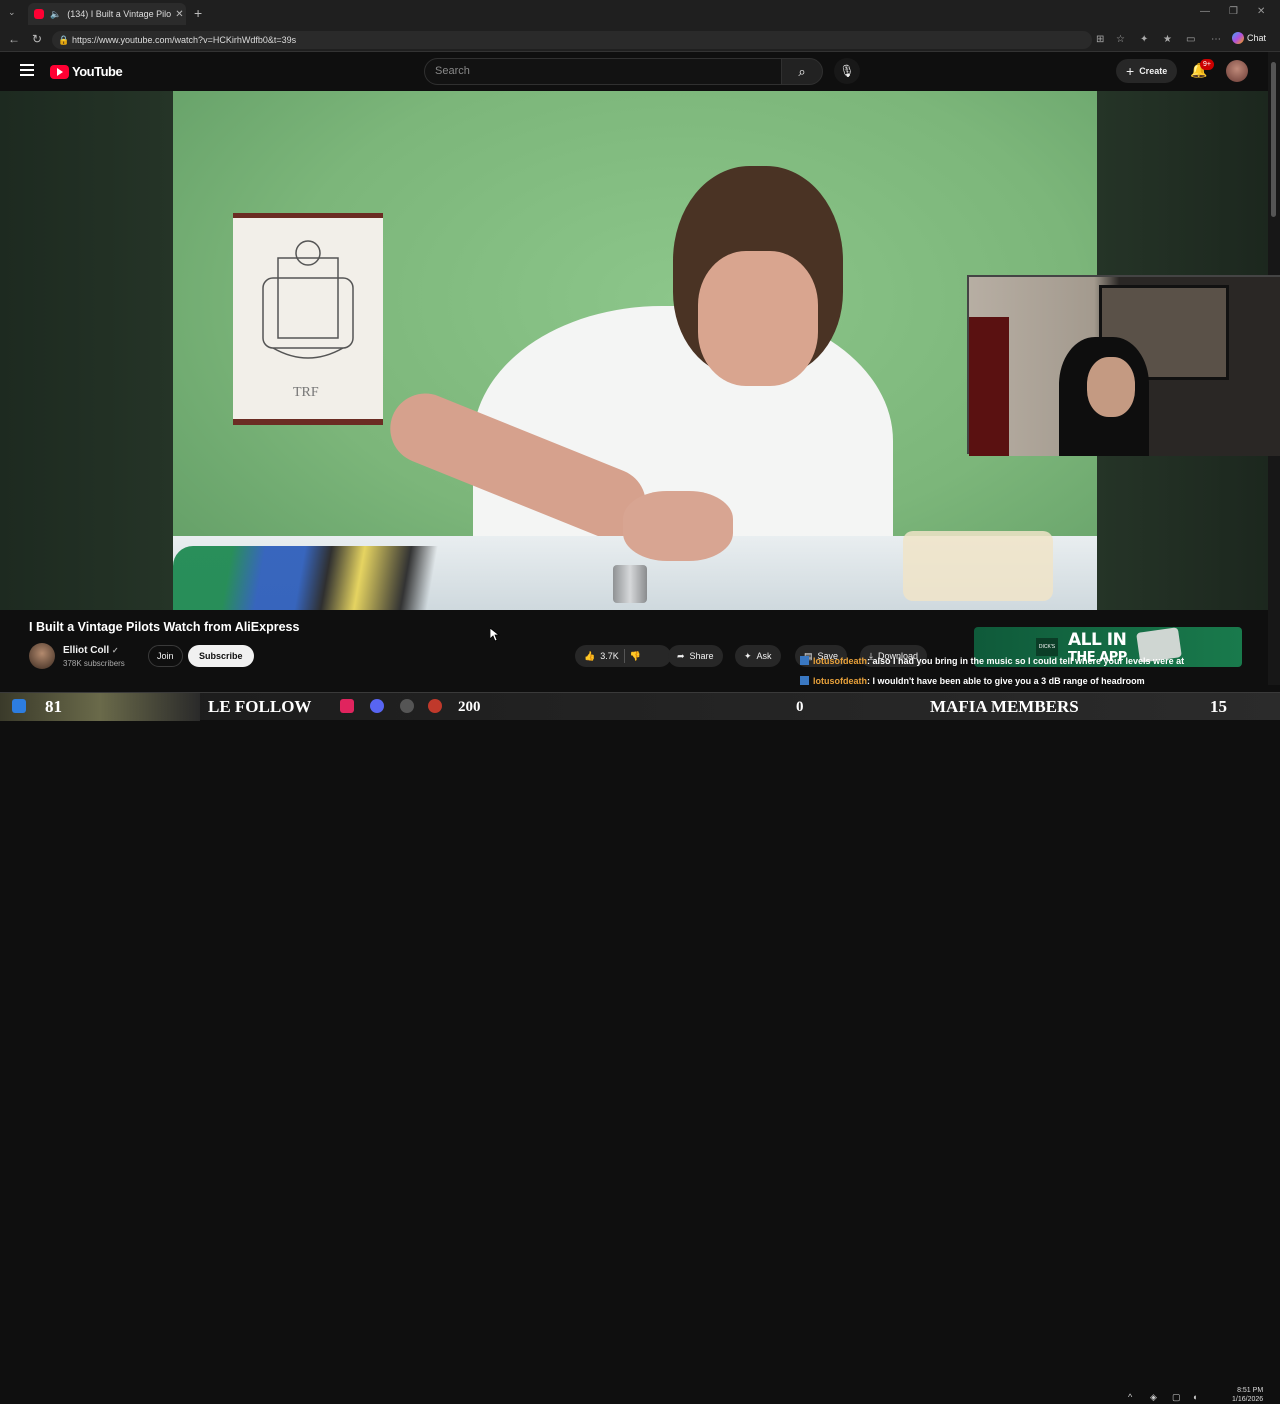 The image size is (1280, 1404). Describe the element at coordinates (27, 71) in the screenshot. I see `menu-icon` at that location.